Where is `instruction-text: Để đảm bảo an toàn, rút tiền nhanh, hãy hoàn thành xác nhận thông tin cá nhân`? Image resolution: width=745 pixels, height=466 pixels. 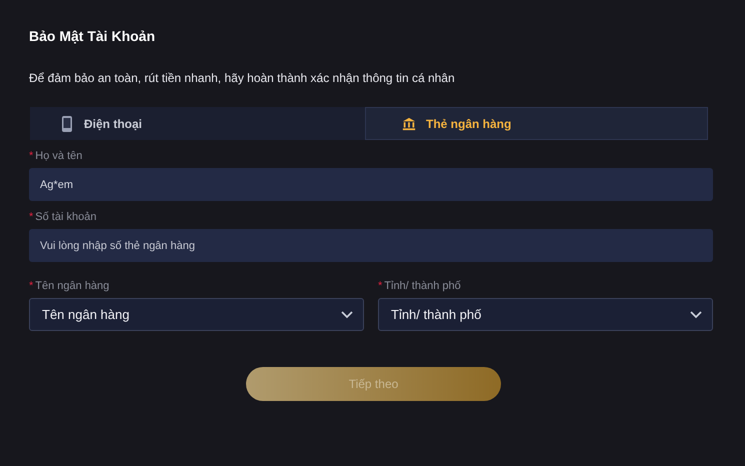 instruction-text: Để đảm bảo an toàn, rút tiền nhanh, hãy hoàn thành xác nhận thông tin cá nhân is located at coordinates (242, 78).